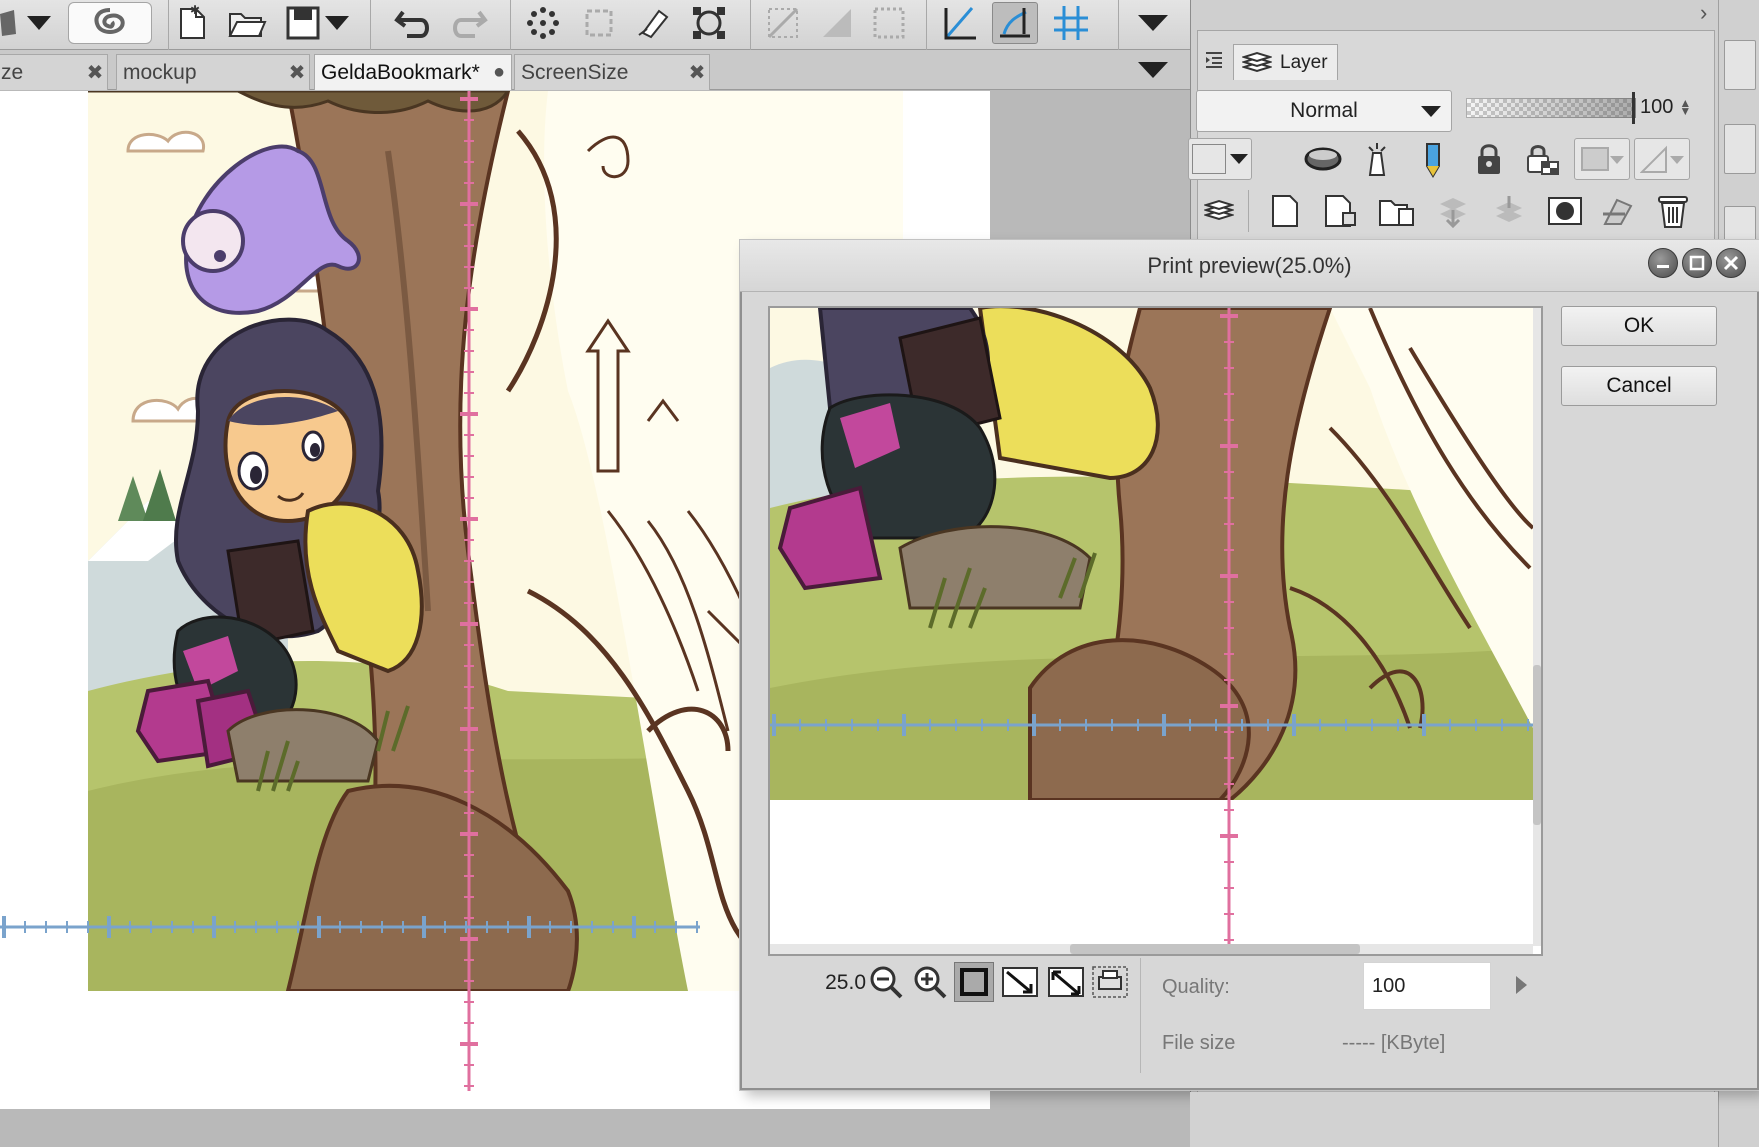  What do you see at coordinates (1521, 985) in the screenshot?
I see `quality-arrow-icon` at bounding box center [1521, 985].